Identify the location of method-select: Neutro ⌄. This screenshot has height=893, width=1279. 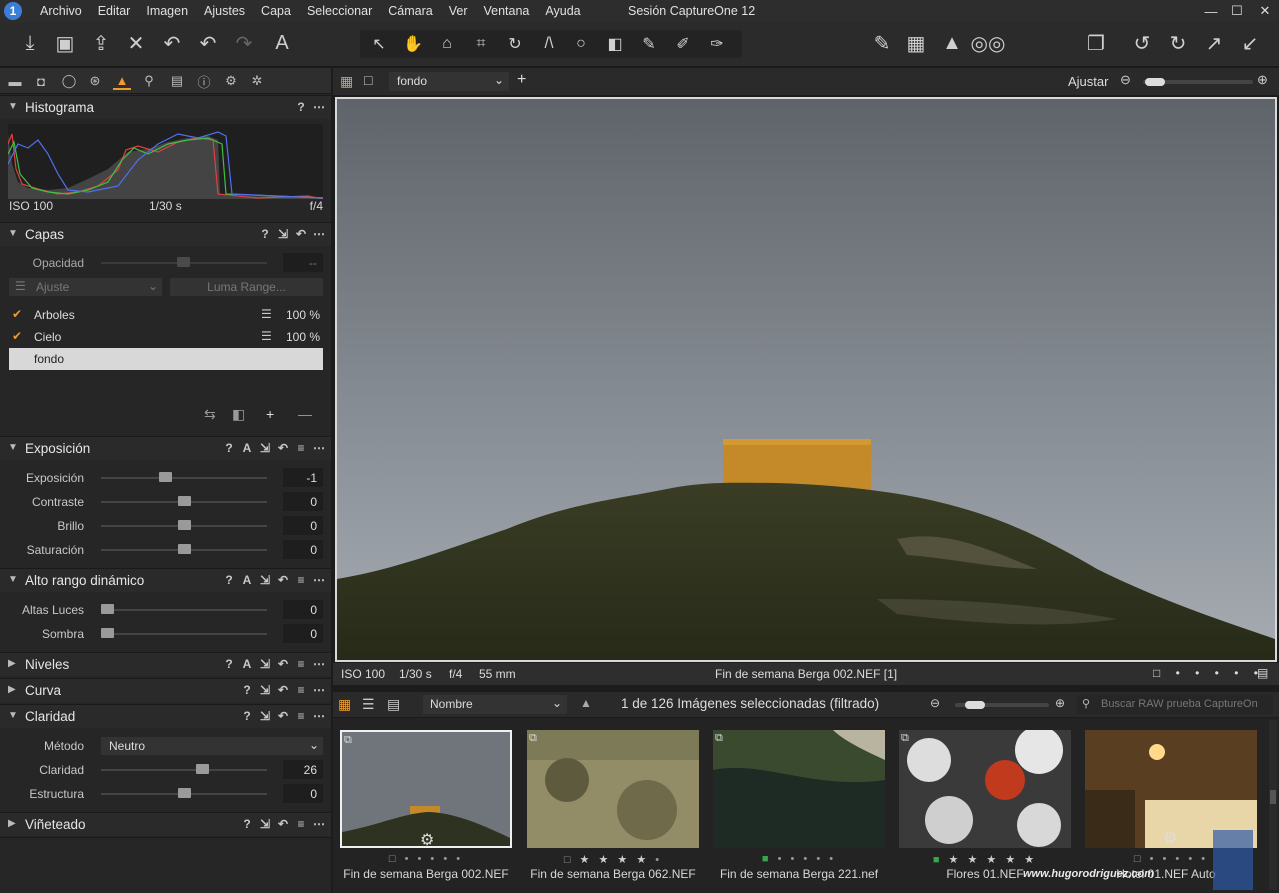
(212, 746).